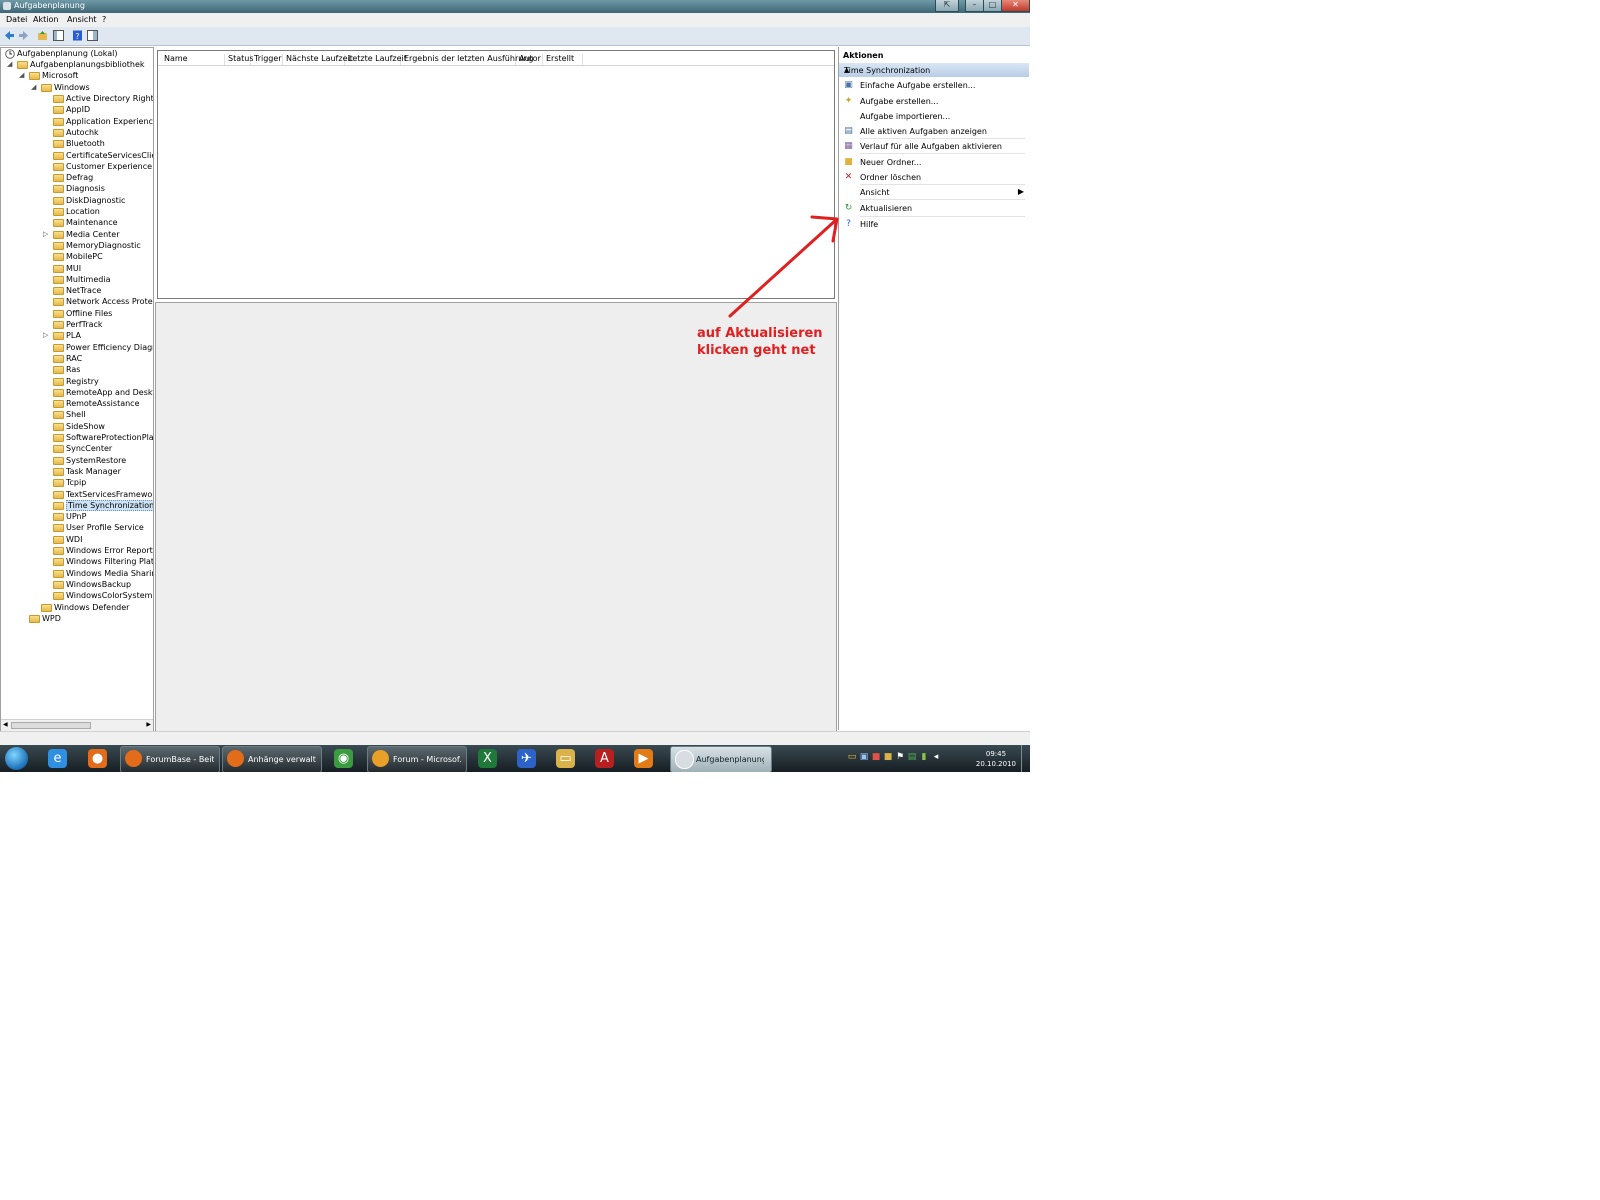 This screenshot has height=1200, width=1600. Describe the element at coordinates (9, 35) in the screenshot. I see `back-arrow-icon` at that location.